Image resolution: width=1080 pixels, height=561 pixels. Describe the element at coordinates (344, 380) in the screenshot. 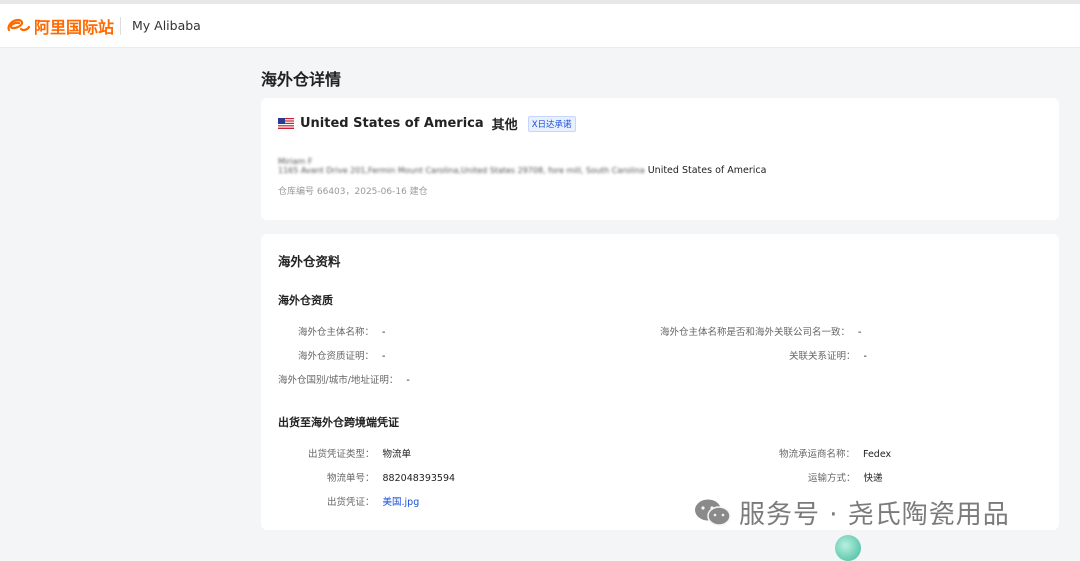

I see `field-address-proof: 海外仓国别/城市/地址证明： -` at that location.